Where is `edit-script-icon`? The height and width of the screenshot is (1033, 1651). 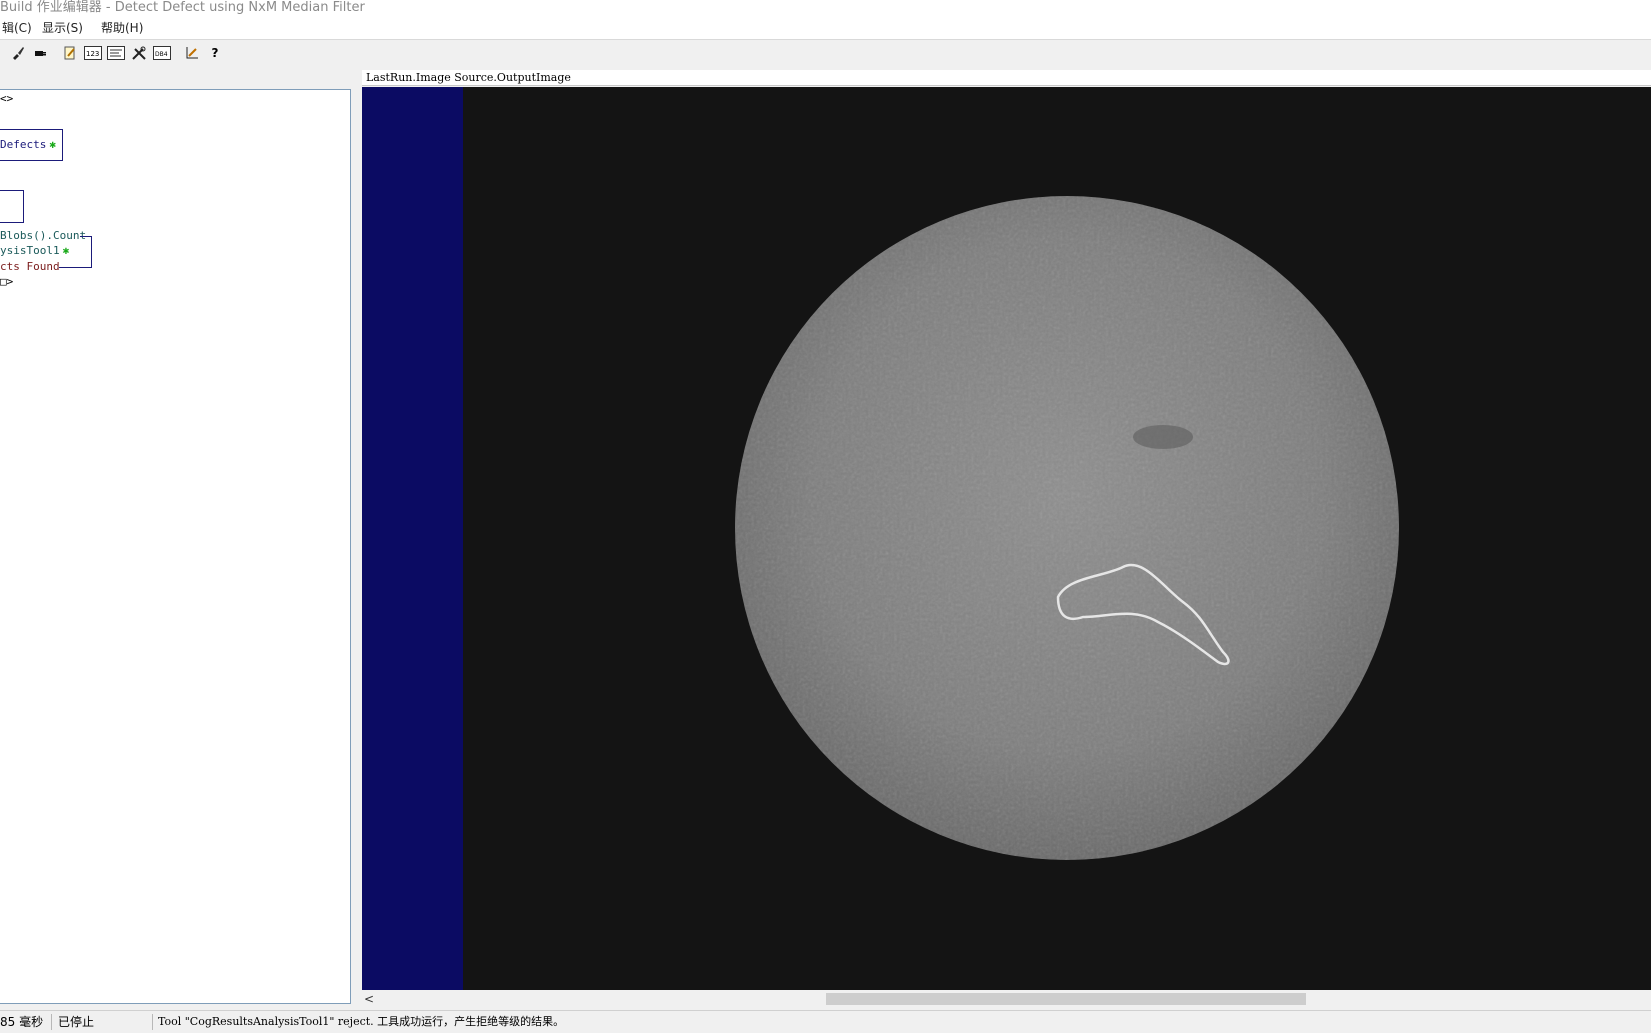 edit-script-icon is located at coordinates (70, 53).